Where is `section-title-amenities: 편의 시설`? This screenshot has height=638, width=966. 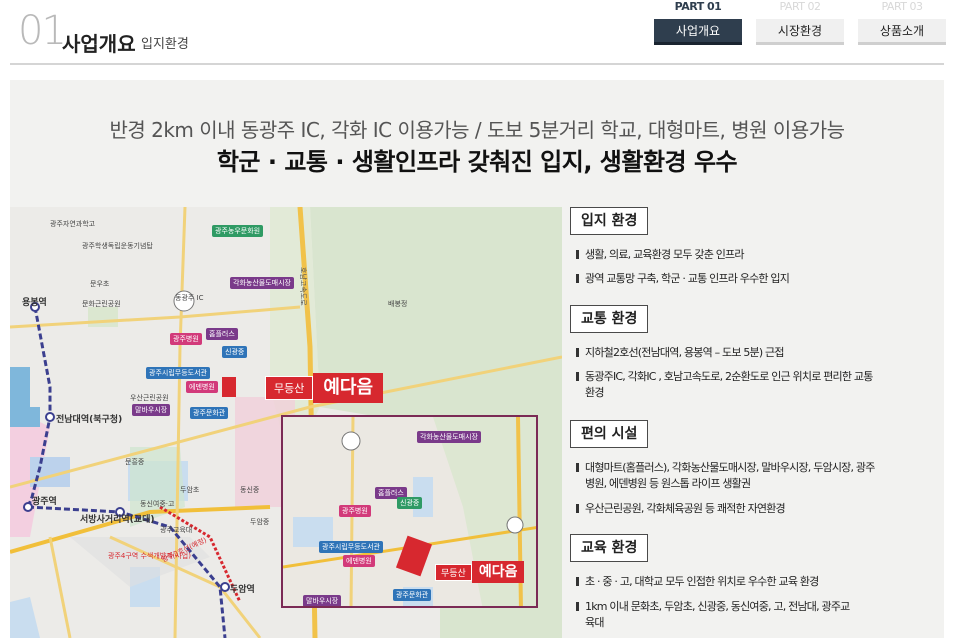
section-title-amenities: 편의 시설 is located at coordinates (609, 434).